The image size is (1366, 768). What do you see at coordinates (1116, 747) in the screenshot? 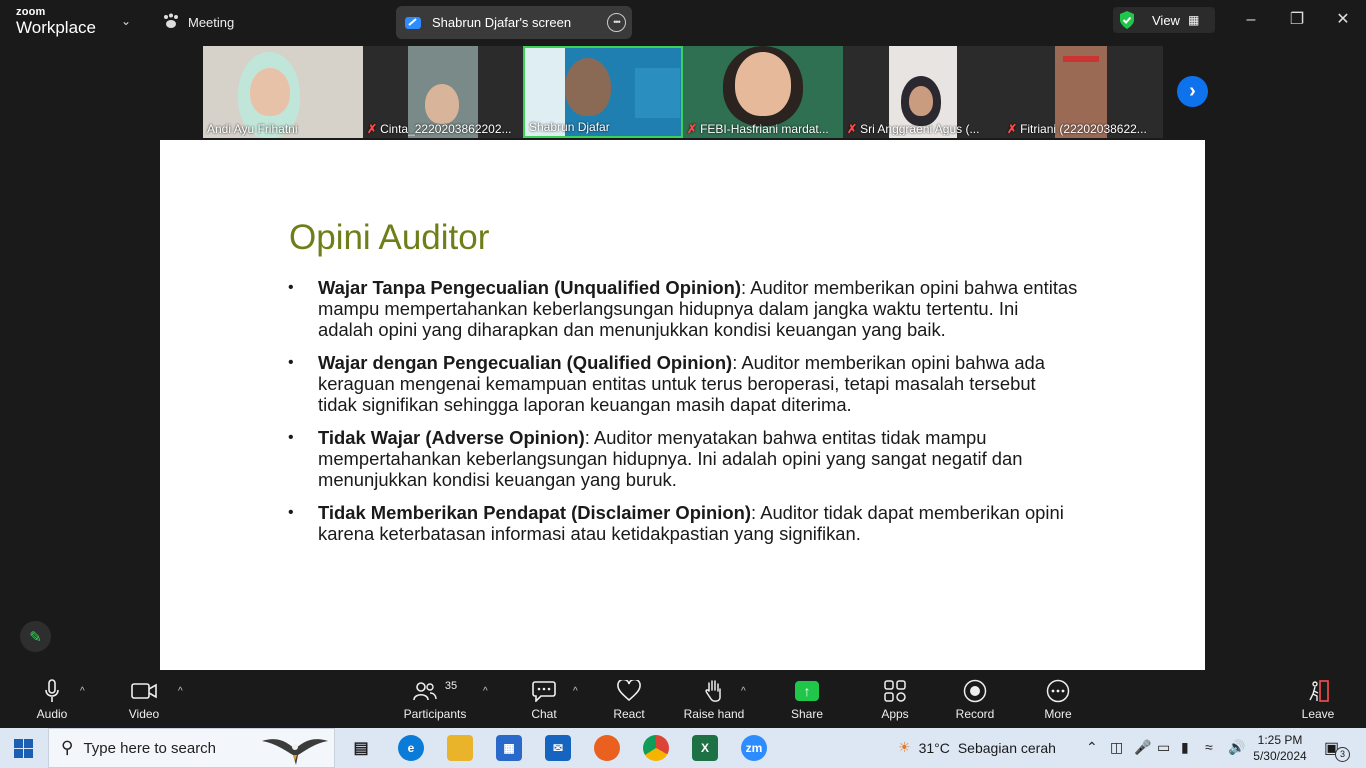
I see `meet-now-icon: ◫` at bounding box center [1116, 747].